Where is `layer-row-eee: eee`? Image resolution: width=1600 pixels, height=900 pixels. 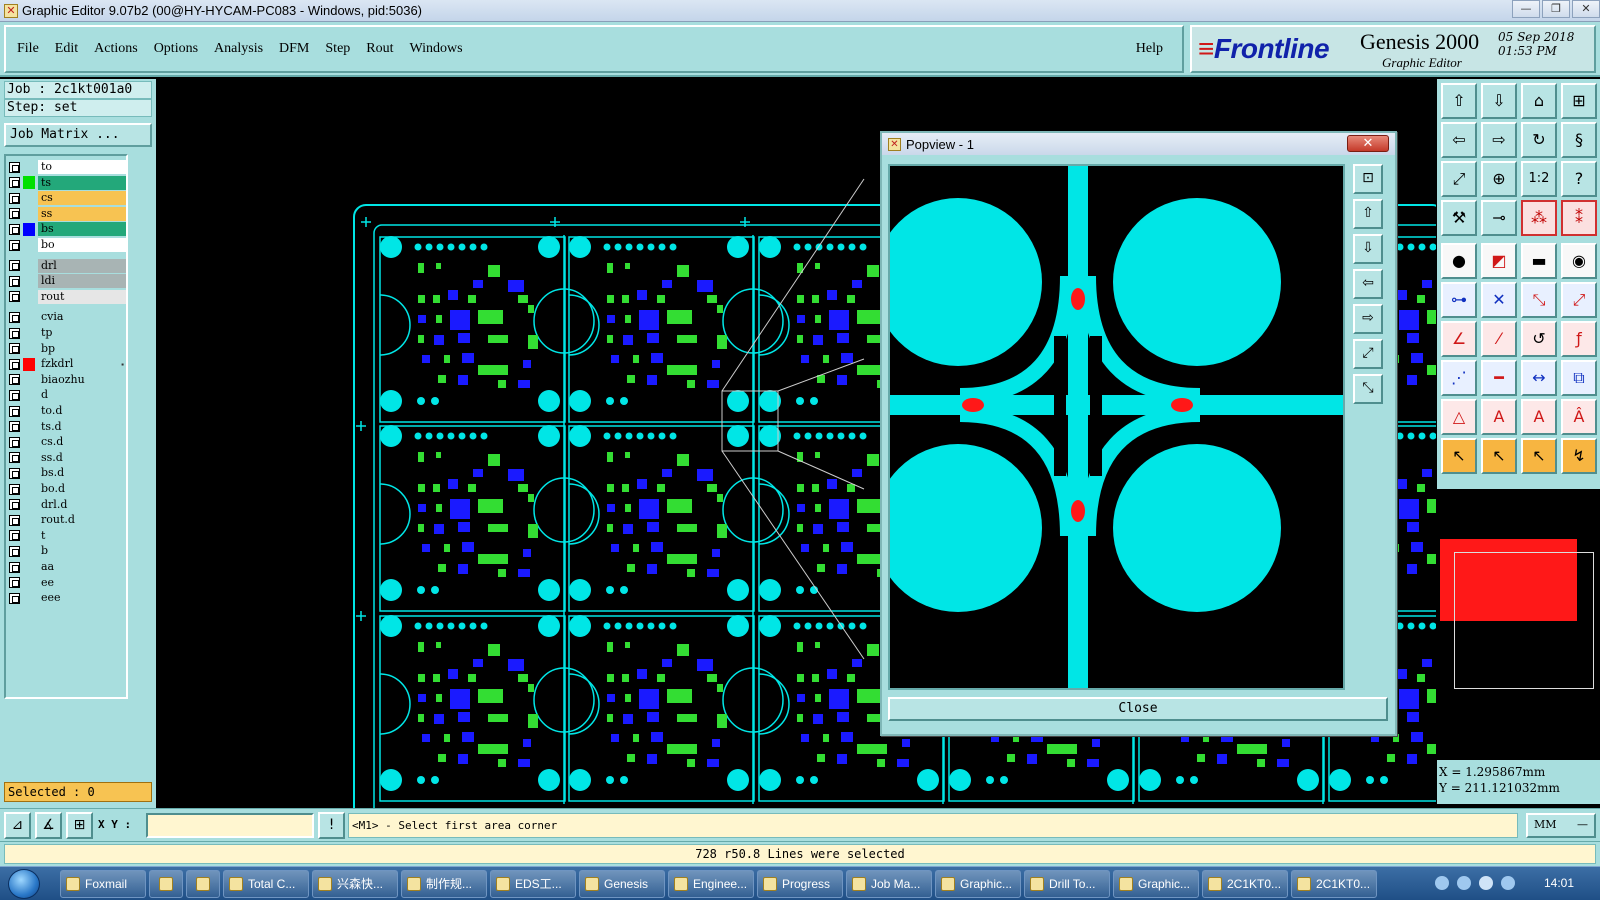 layer-row-eee: eee is located at coordinates (67, 598).